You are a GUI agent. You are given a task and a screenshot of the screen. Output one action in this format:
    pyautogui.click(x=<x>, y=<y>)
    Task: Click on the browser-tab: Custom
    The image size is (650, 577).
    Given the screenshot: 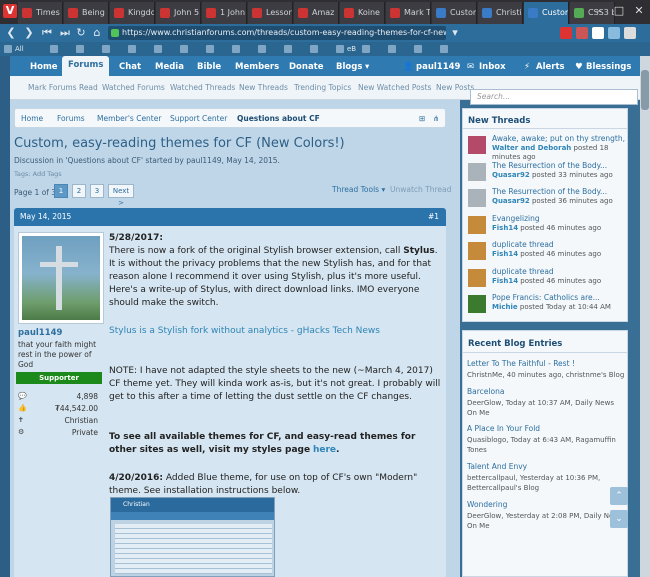 What is the action you would take?
    pyautogui.click(x=546, y=13)
    